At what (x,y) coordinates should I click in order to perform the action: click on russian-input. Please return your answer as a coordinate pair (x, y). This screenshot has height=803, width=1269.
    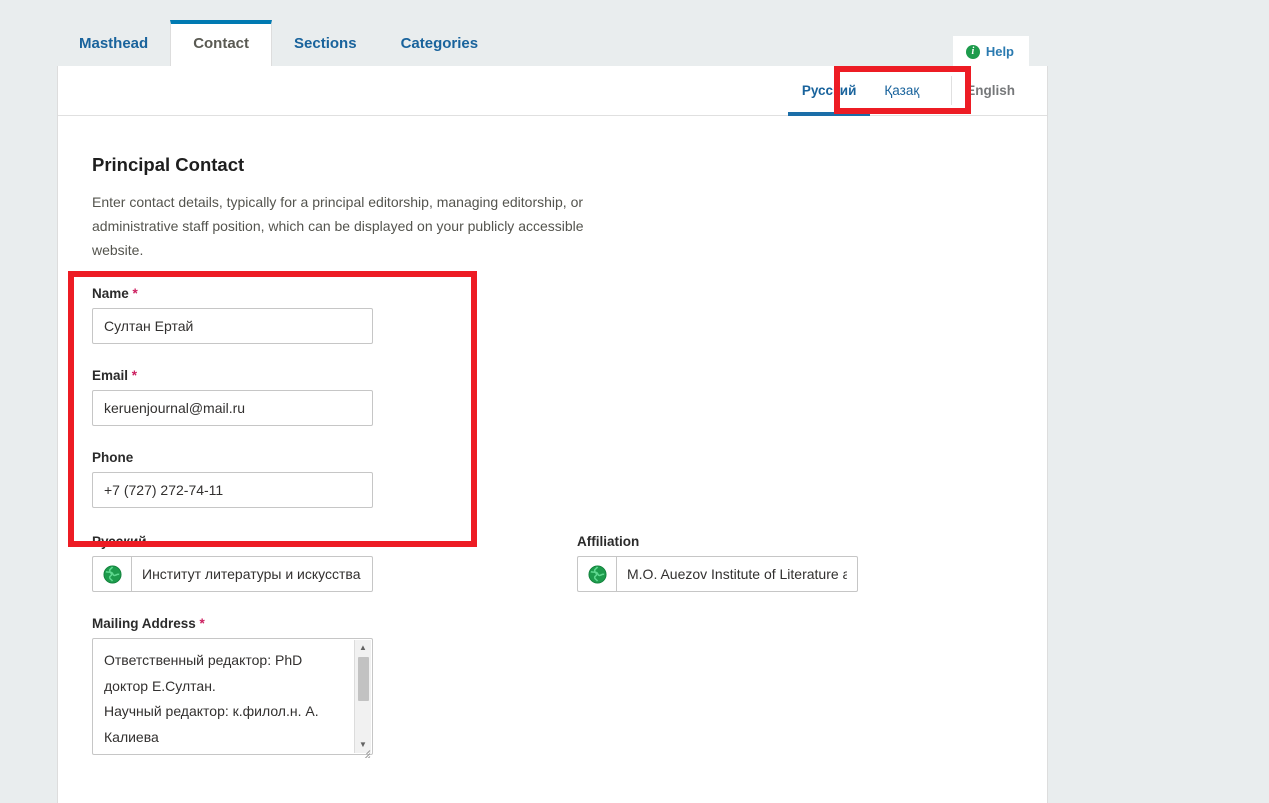
    Looking at the image, I should click on (252, 574).